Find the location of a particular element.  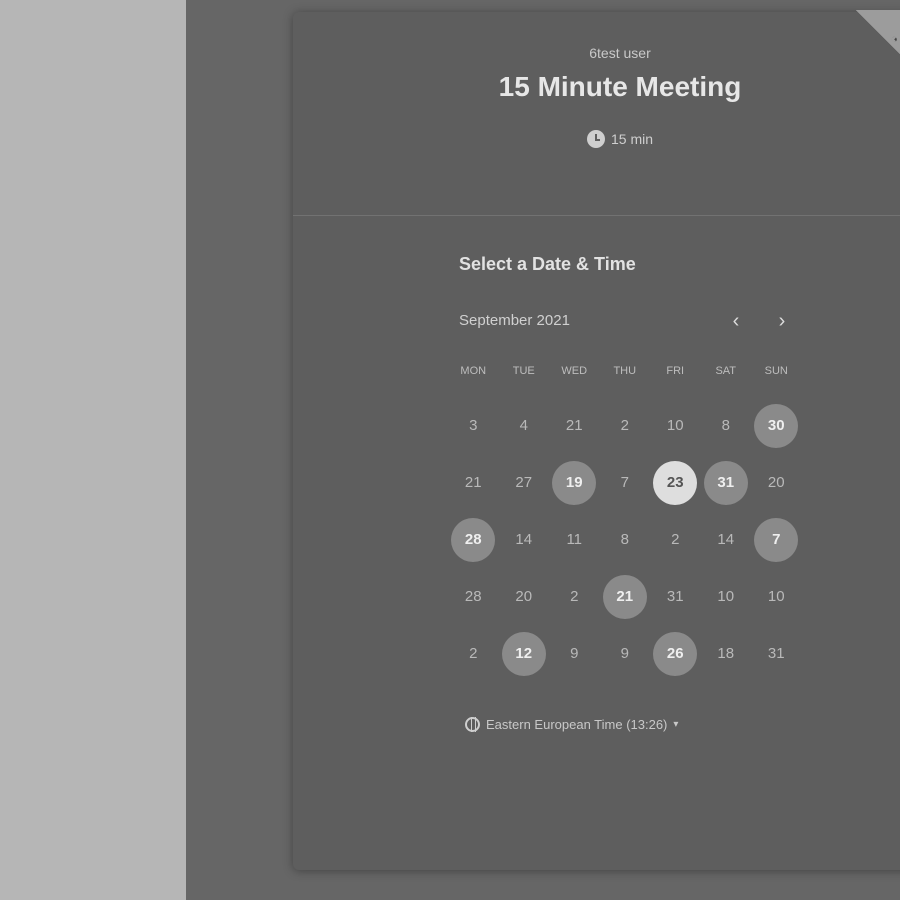

day-cell: 19 is located at coordinates (574, 482).